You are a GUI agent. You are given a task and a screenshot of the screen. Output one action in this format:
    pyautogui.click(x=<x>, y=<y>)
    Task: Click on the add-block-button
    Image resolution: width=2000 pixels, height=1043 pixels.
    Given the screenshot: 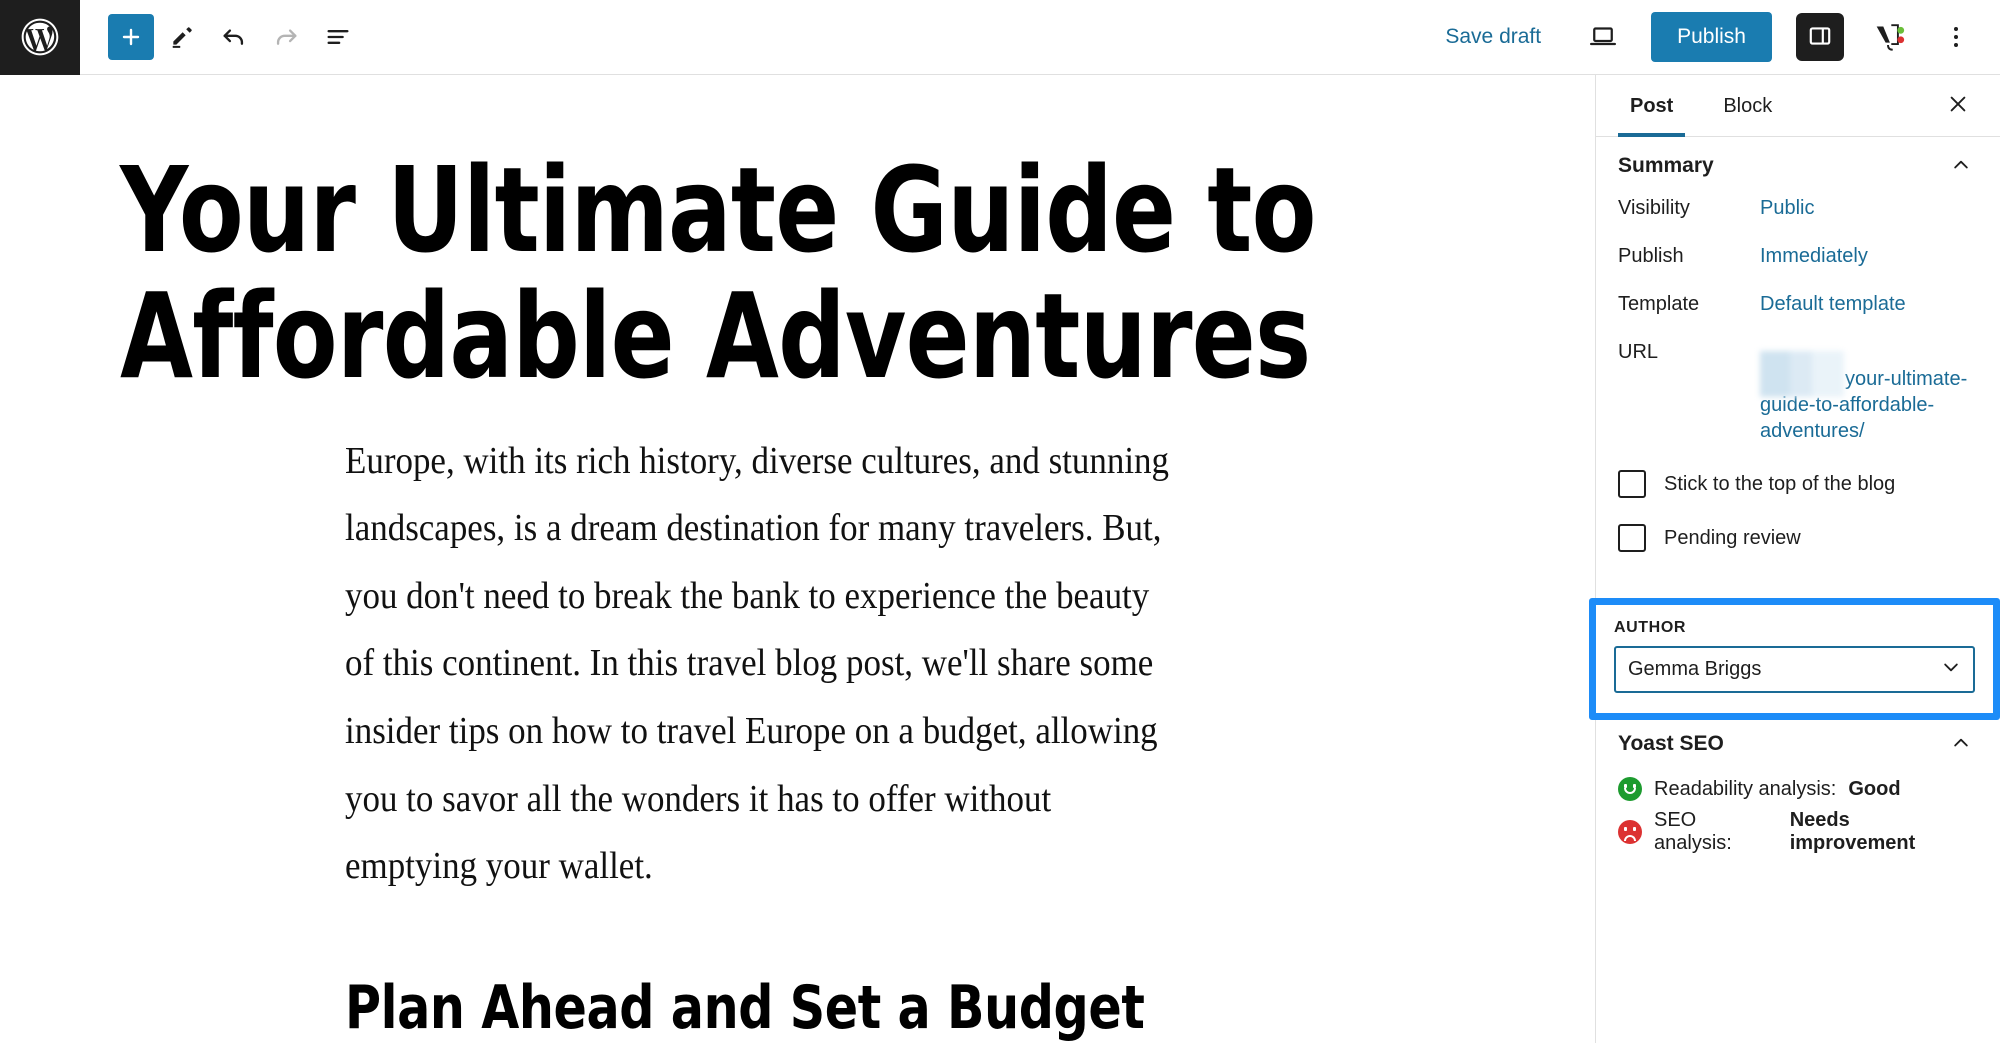 What is the action you would take?
    pyautogui.click(x=131, y=37)
    